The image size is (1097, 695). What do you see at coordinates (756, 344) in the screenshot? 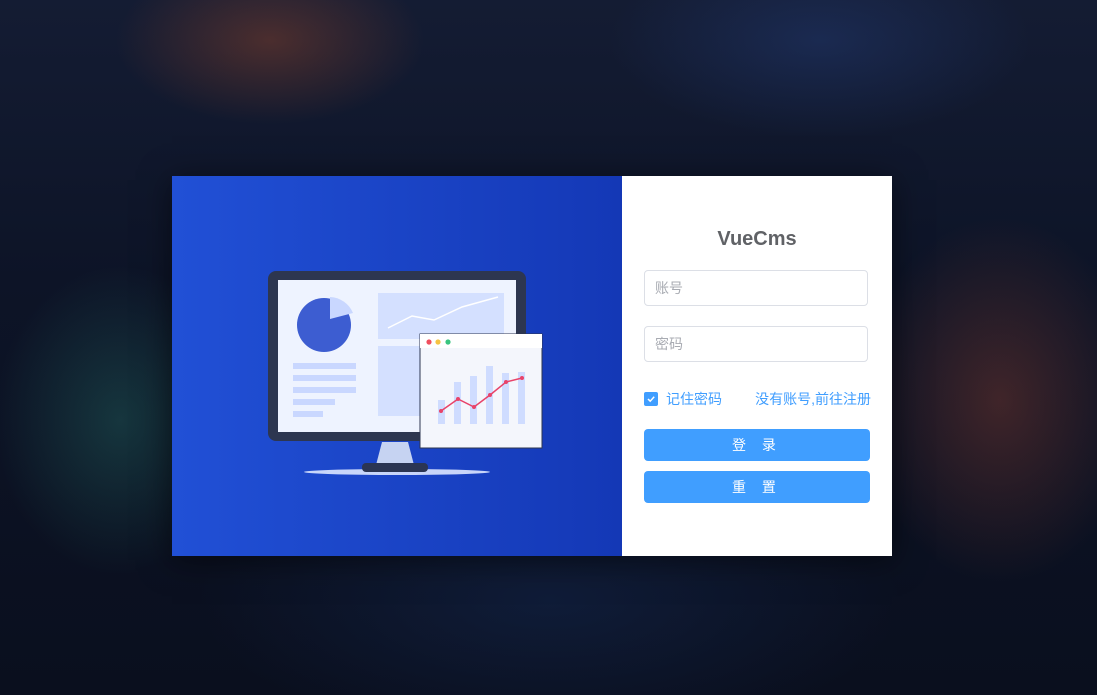
I see `password-input` at bounding box center [756, 344].